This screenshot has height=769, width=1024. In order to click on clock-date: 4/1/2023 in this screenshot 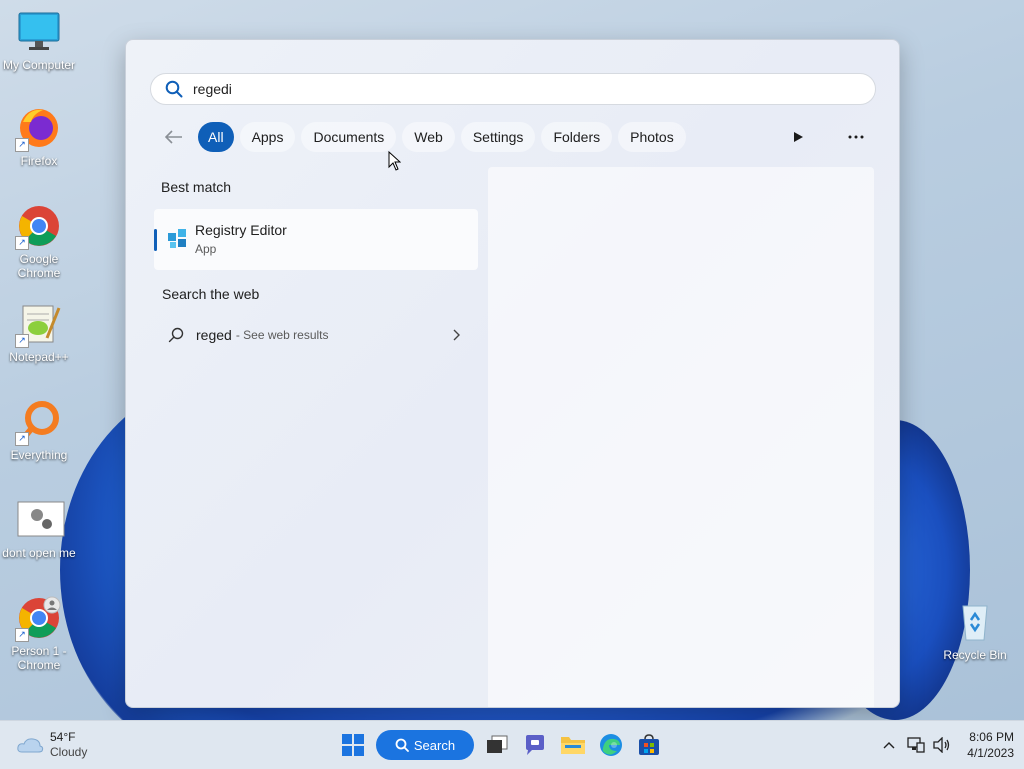, I will do `click(990, 753)`.